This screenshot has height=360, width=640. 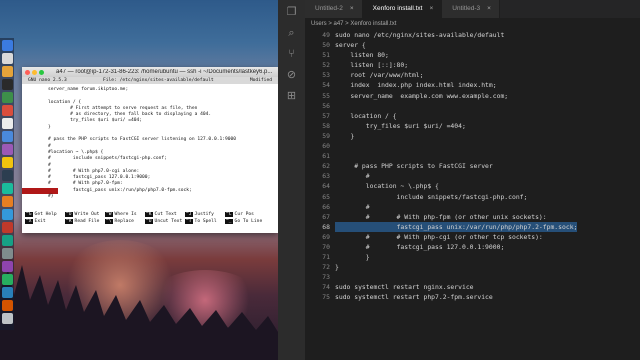 What do you see at coordinates (350, 45) in the screenshot?
I see `code-text: server {` at bounding box center [350, 45].